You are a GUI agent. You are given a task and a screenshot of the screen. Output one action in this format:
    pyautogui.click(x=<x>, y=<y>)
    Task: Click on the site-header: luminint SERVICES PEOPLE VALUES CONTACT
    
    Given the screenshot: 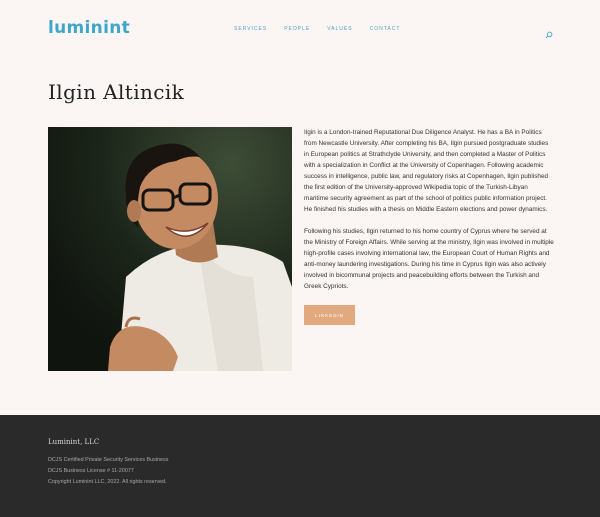 What is the action you would take?
    pyautogui.click(x=300, y=30)
    